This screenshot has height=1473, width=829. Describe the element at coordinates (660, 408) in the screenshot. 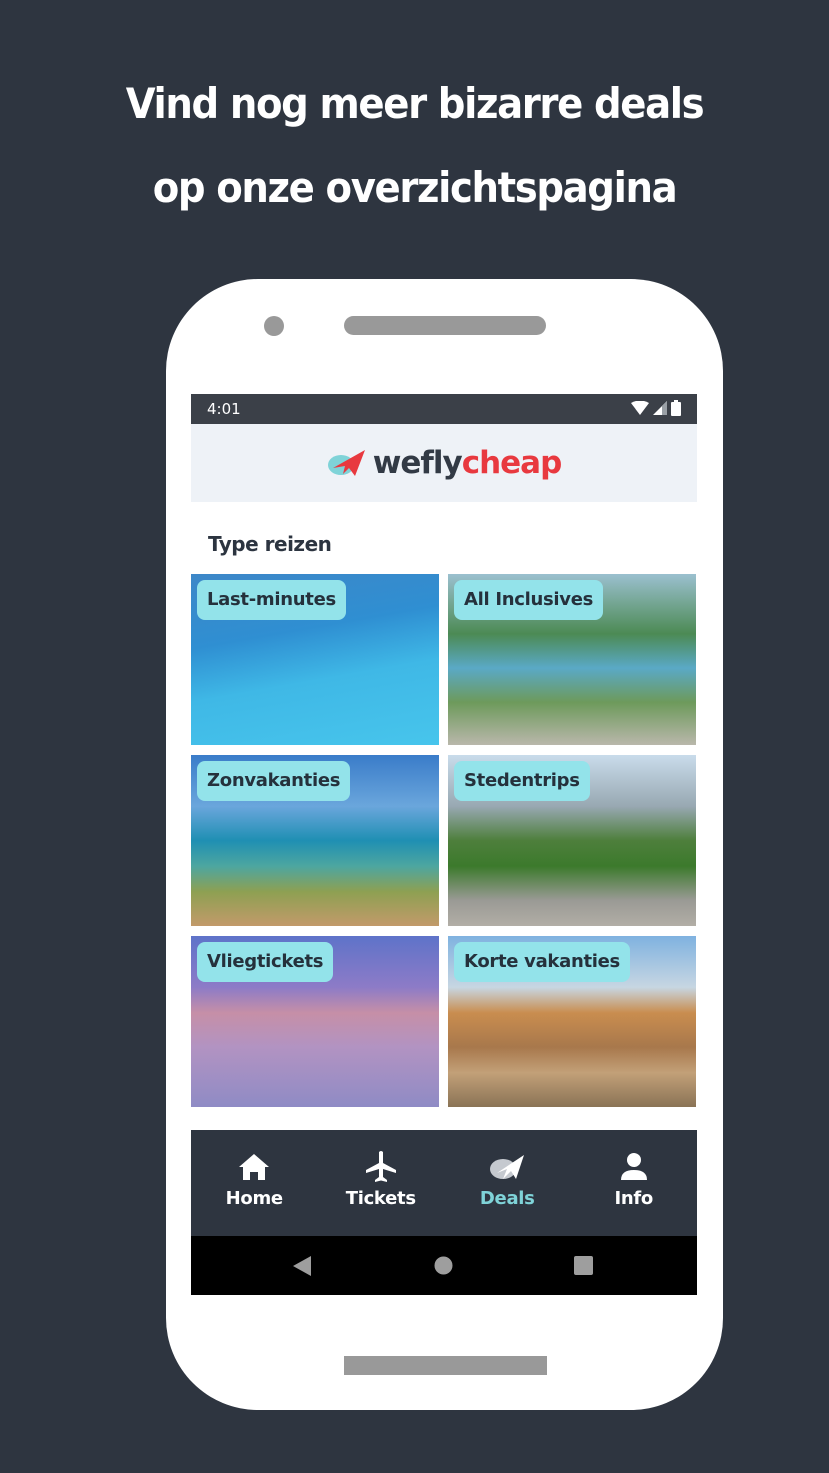

I see `signal-icon` at that location.